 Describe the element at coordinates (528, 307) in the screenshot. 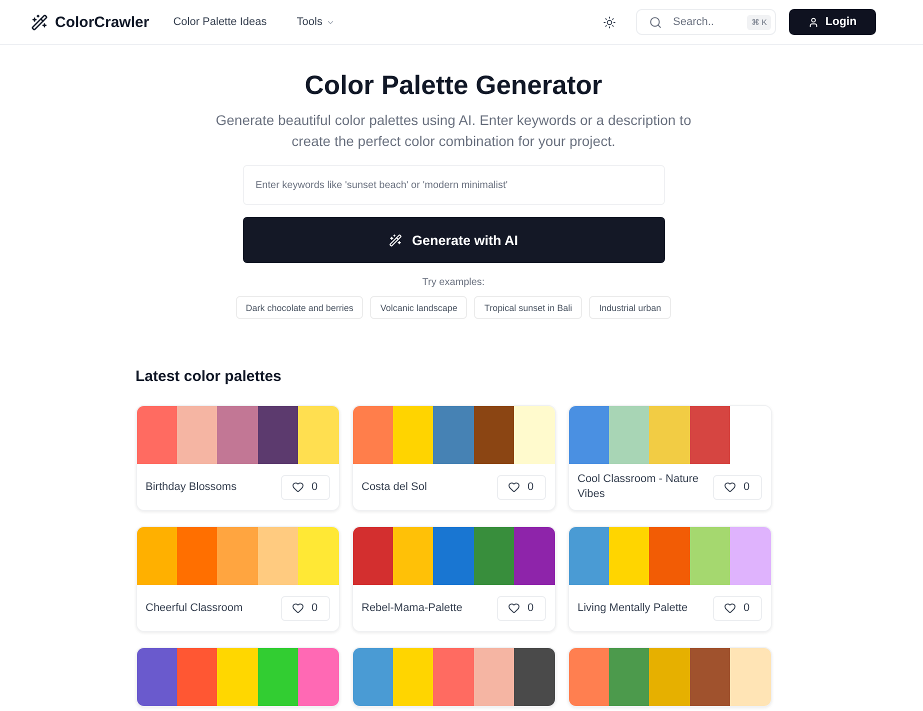

I see `example-chip: Tropical sunset in Bali` at that location.